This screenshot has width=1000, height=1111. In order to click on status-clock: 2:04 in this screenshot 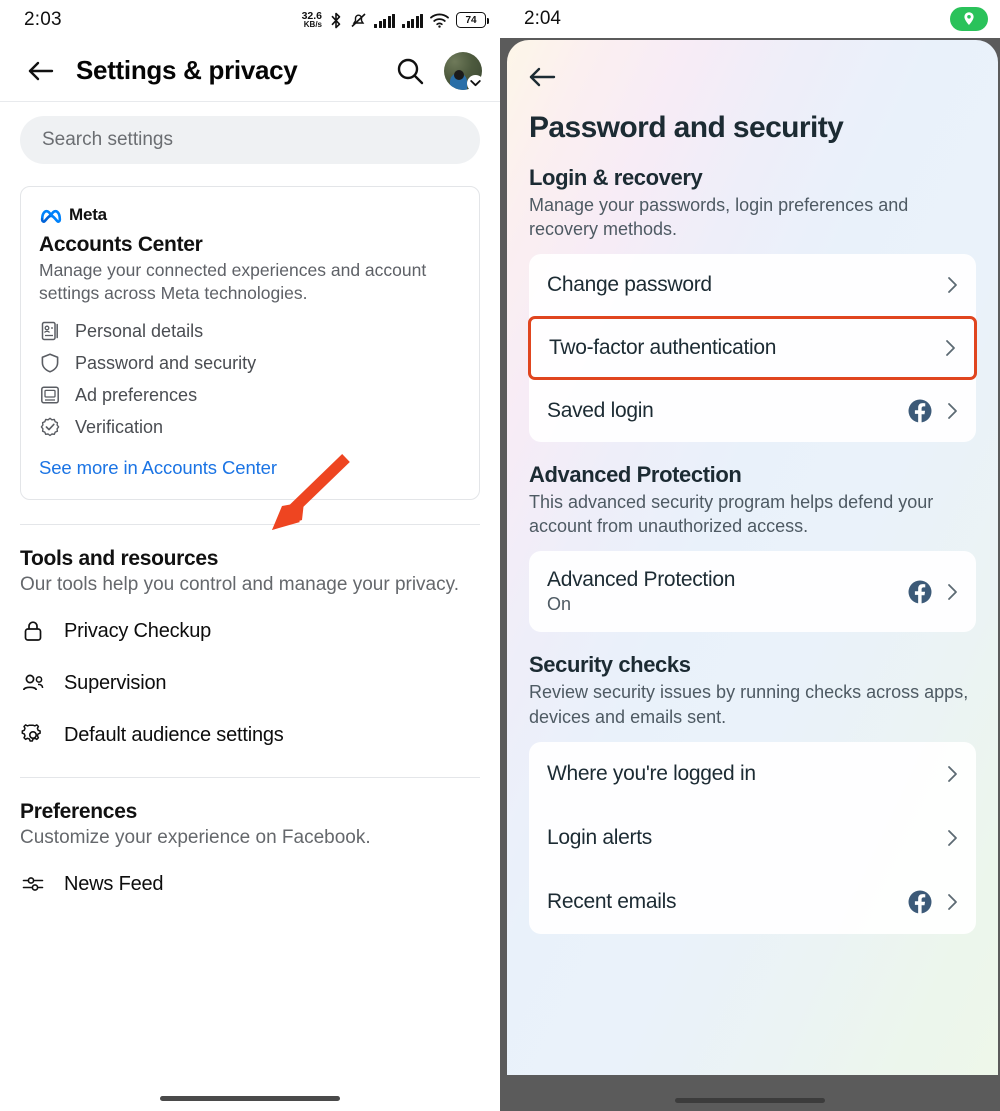, I will do `click(542, 18)`.